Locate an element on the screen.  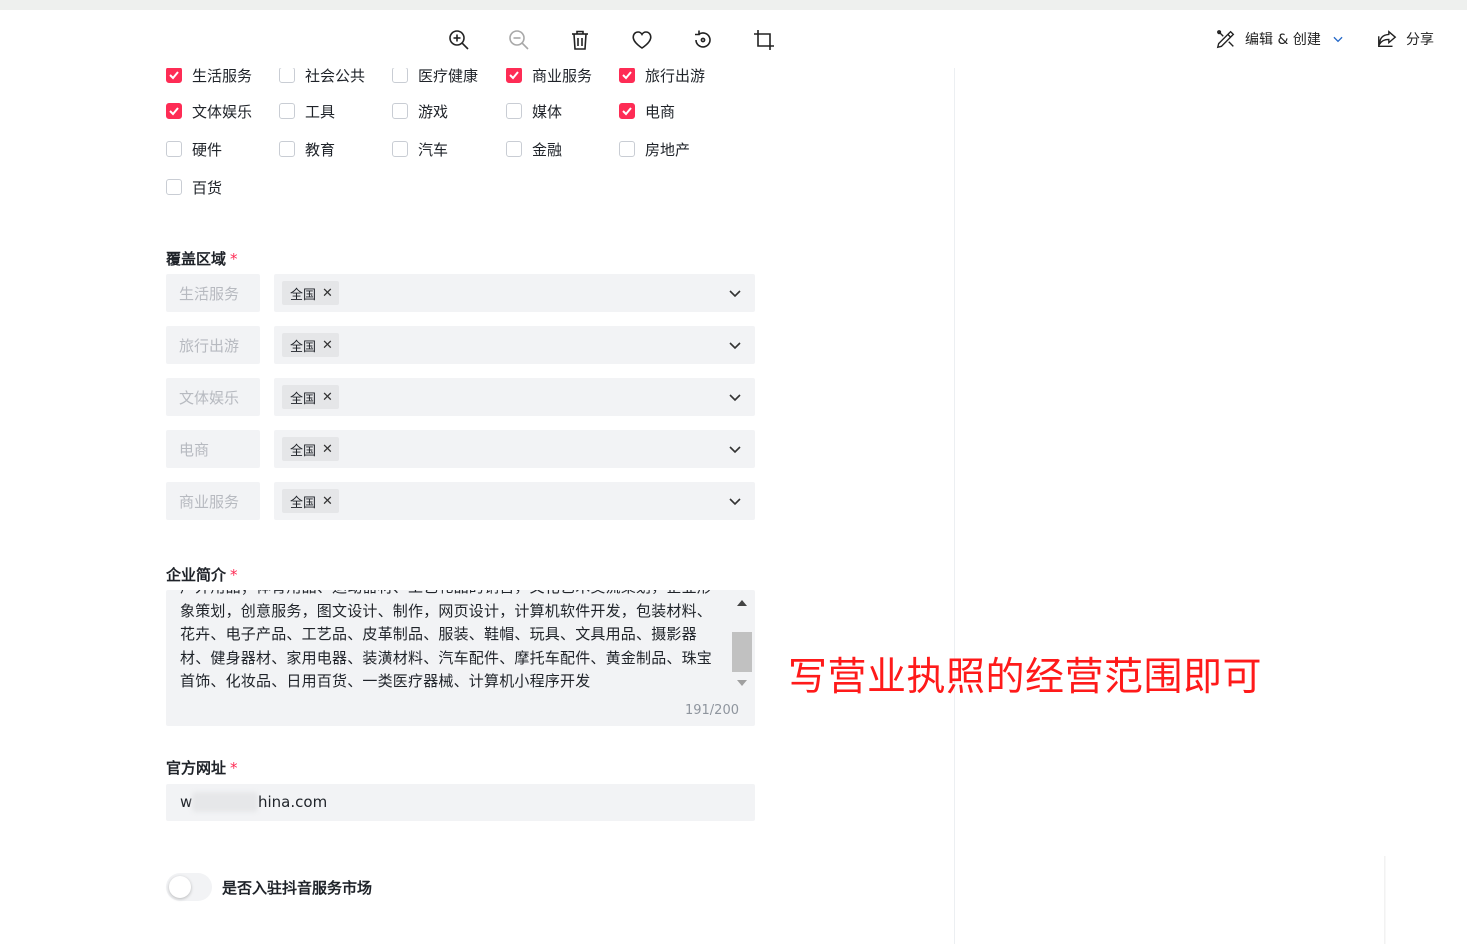
checkbox-label: 文体娱乐 is located at coordinates (222, 111).